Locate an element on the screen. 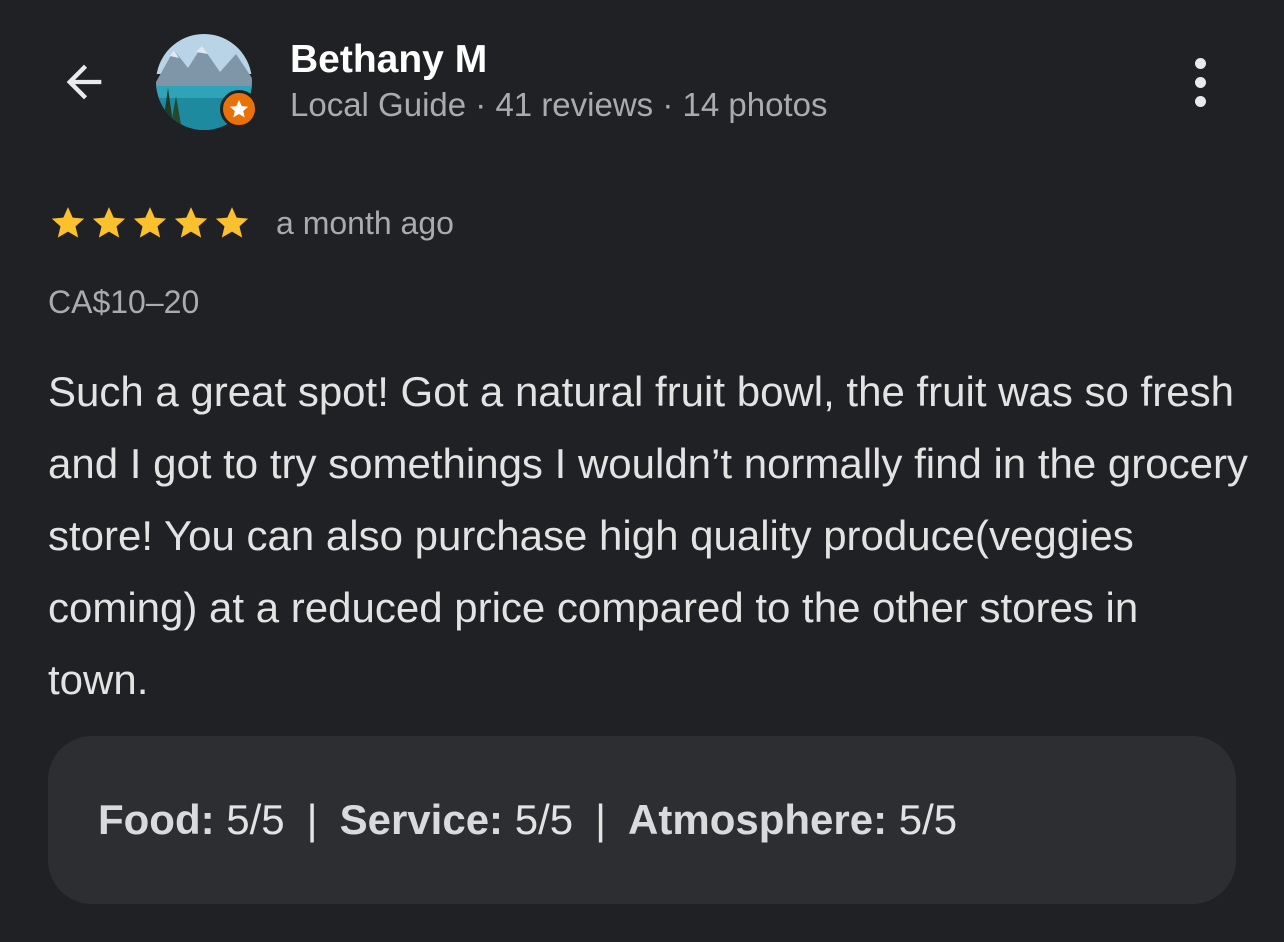 This screenshot has height=942, width=1284. arrow-back-icon is located at coordinates (84, 82).